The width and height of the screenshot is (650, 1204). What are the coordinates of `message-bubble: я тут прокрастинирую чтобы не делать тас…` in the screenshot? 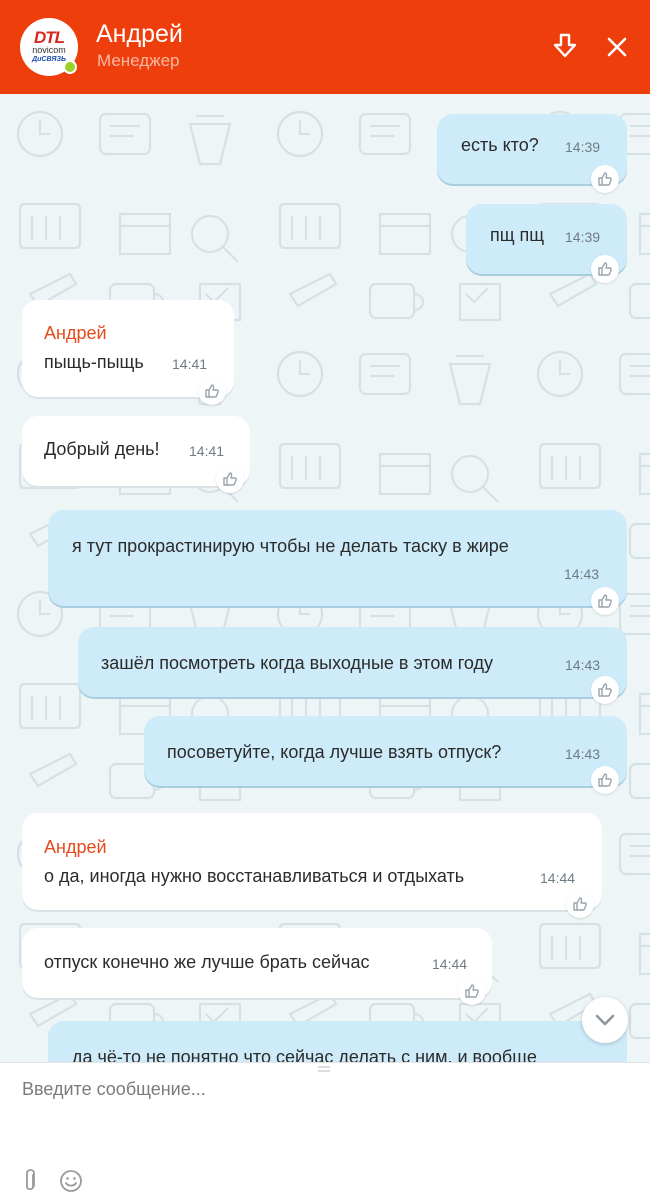 It's located at (337, 558).